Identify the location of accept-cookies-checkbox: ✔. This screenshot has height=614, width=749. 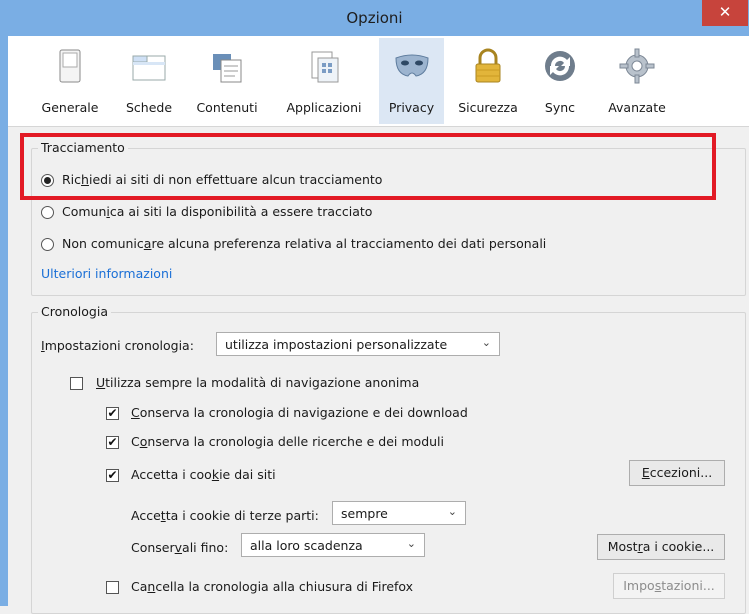
(112, 475).